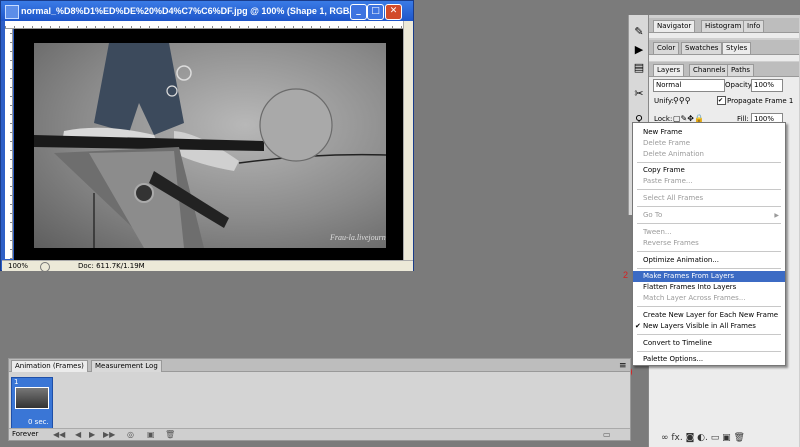 This screenshot has width=800, height=447. Describe the element at coordinates (639, 50) in the screenshot. I see `actions-icon: ▶` at that location.